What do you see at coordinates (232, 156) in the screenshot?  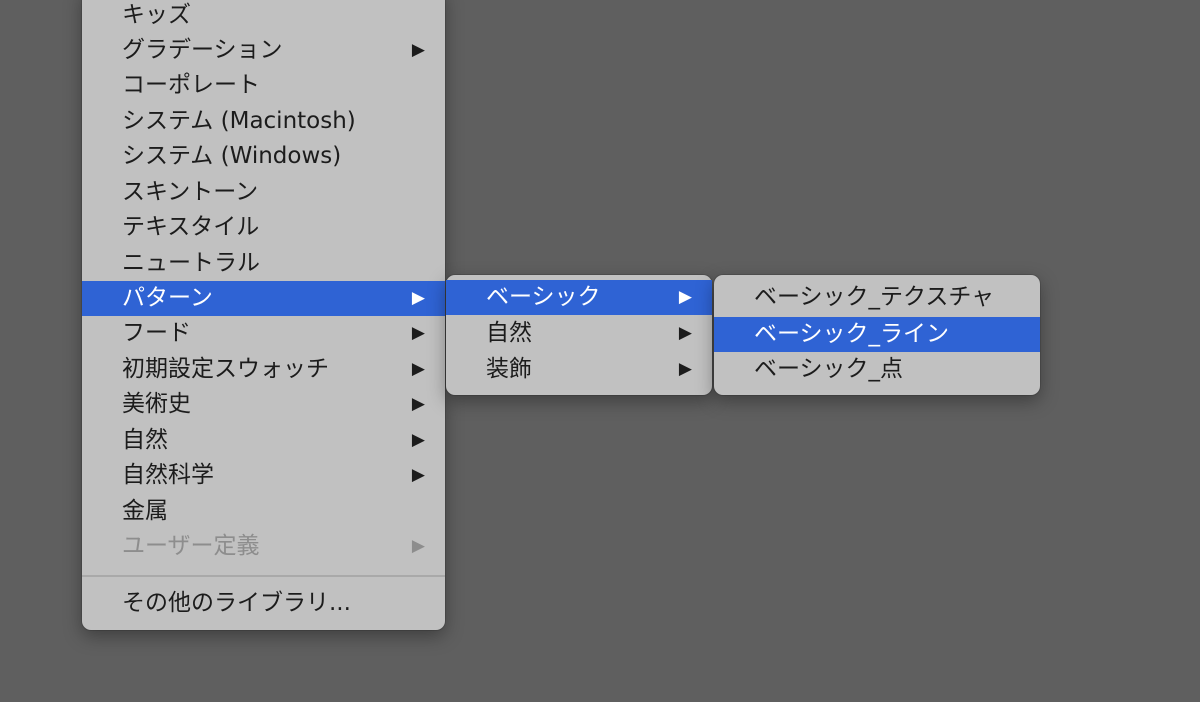 I see `menu-item-label: システム (Windows)` at bounding box center [232, 156].